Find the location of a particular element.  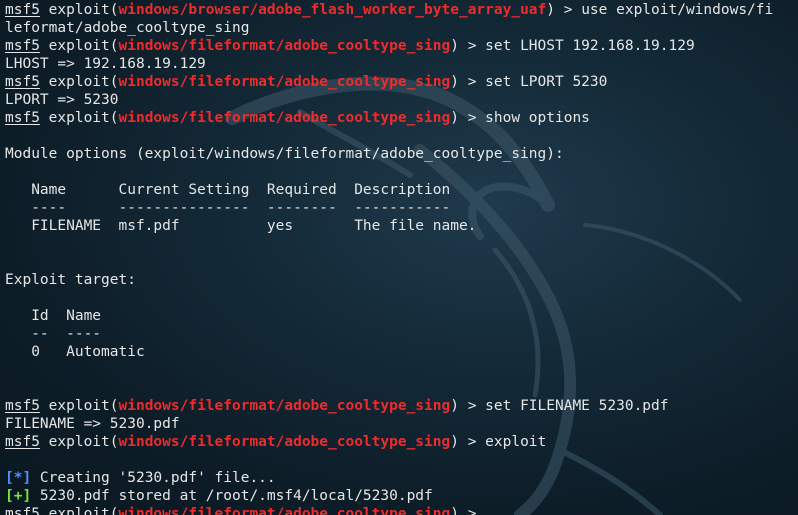

wrapped-line: leformat/adobe_cooltype_sing is located at coordinates (127, 28).